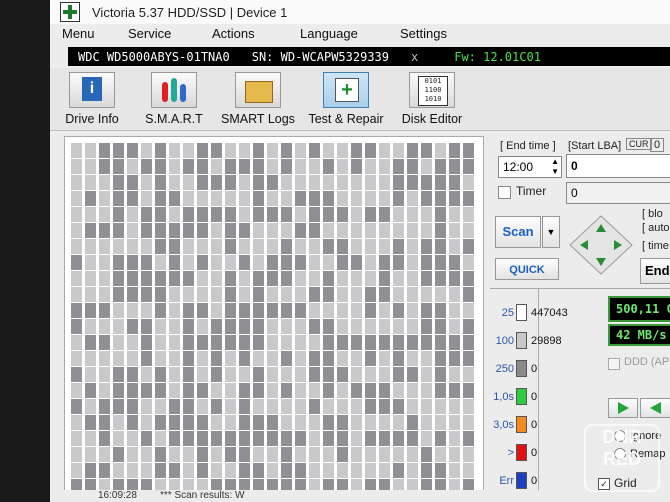  Describe the element at coordinates (655, 271) in the screenshot. I see `end-button: End` at that location.